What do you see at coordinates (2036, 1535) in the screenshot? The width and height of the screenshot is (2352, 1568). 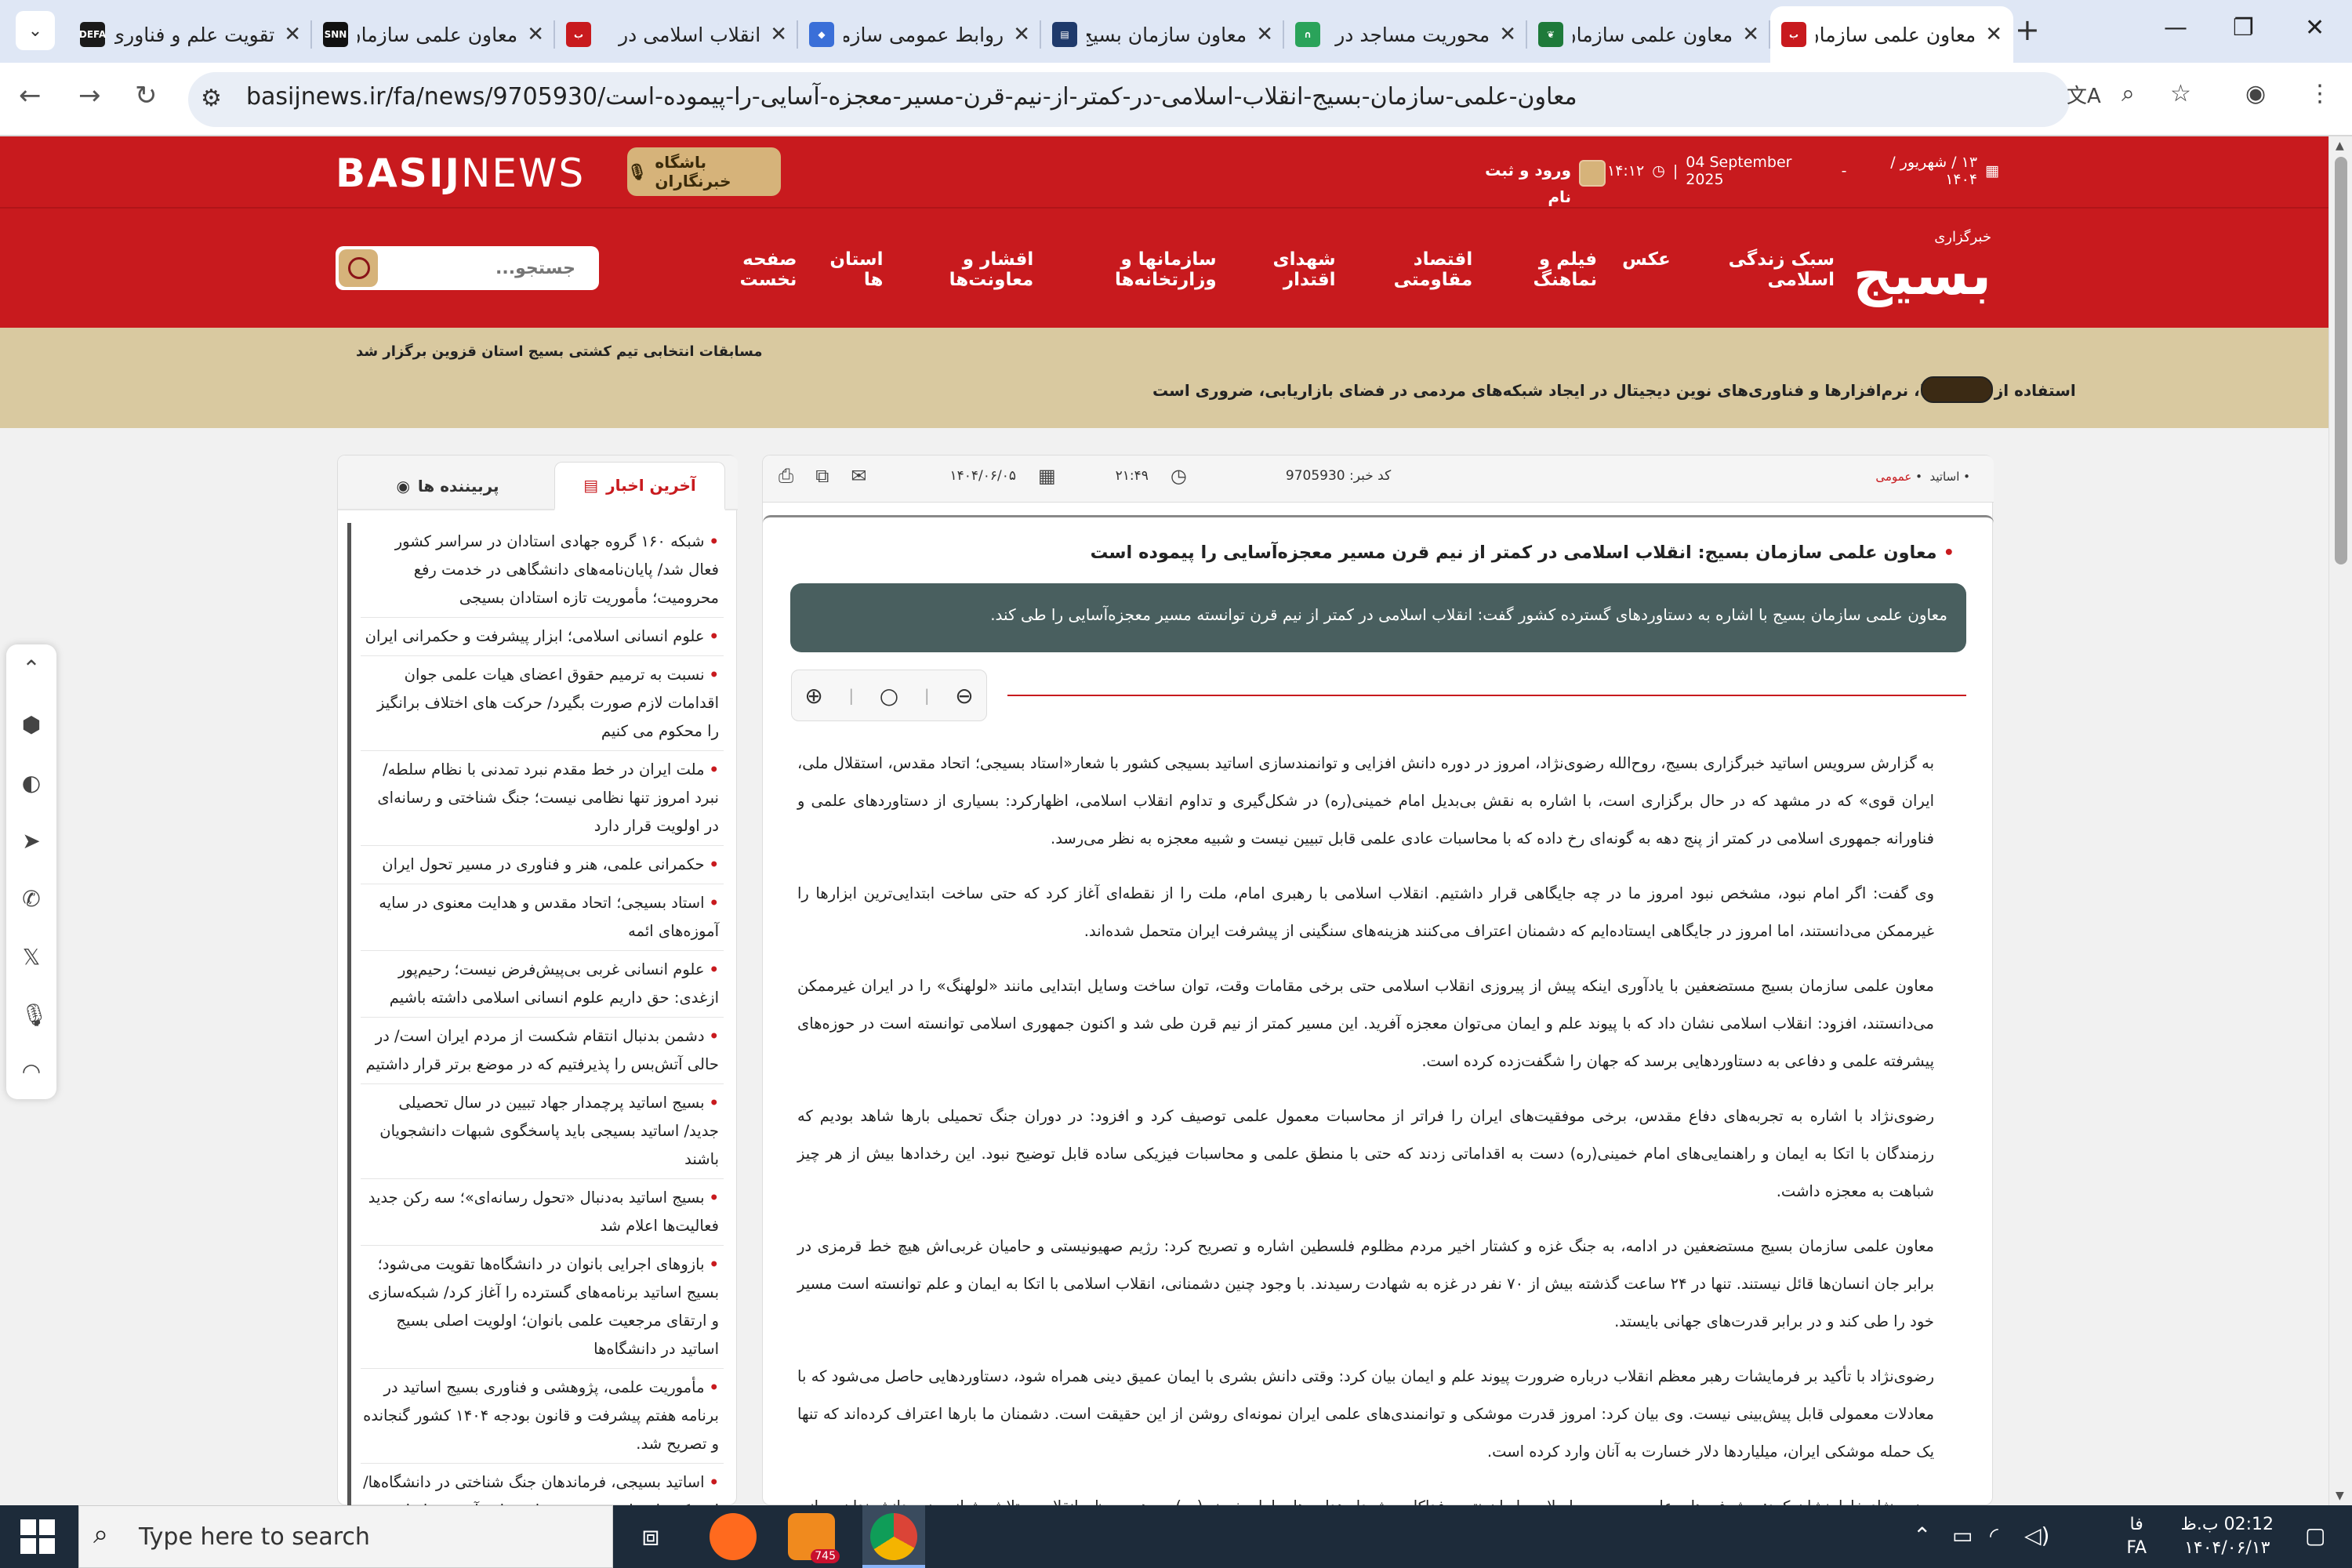 I see `volume-icon: ◁)` at bounding box center [2036, 1535].